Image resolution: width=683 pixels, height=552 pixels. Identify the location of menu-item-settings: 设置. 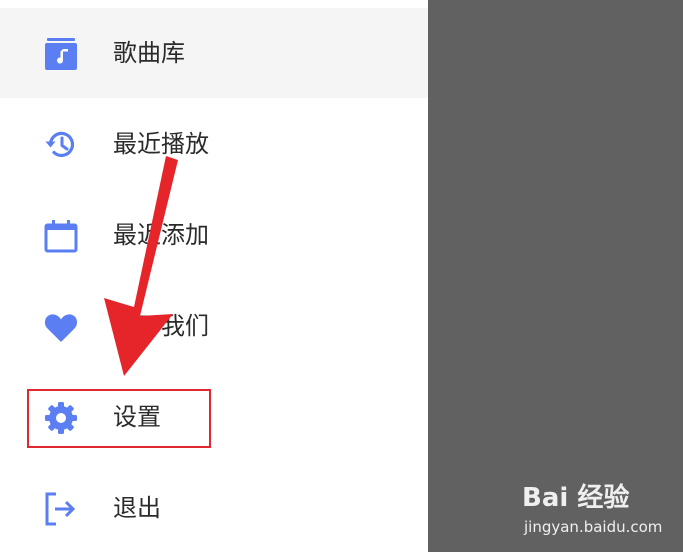
(214, 417).